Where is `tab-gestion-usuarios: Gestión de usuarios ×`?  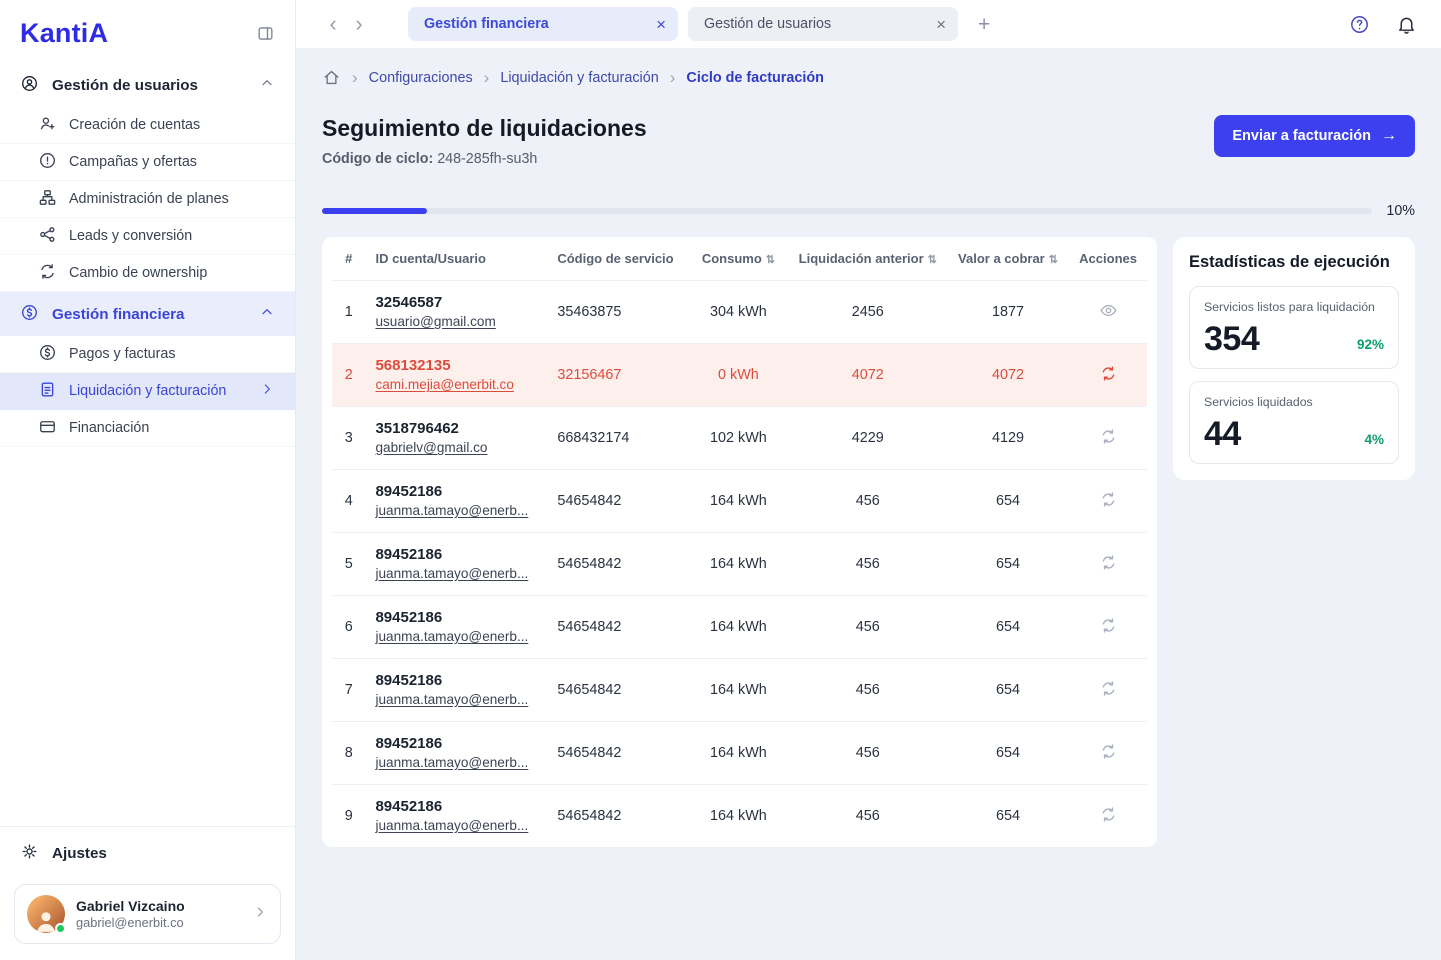
tab-gestion-usuarios: Gestión de usuarios × is located at coordinates (823, 24).